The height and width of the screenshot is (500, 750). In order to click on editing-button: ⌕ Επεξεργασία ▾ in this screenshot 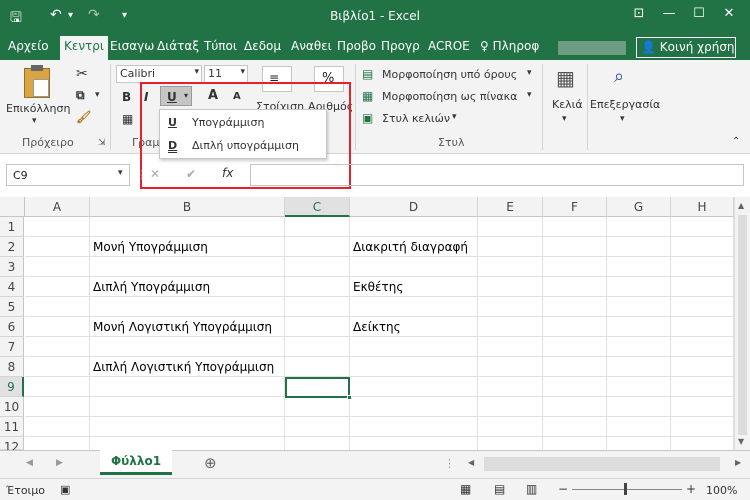, I will do `click(626, 98)`.